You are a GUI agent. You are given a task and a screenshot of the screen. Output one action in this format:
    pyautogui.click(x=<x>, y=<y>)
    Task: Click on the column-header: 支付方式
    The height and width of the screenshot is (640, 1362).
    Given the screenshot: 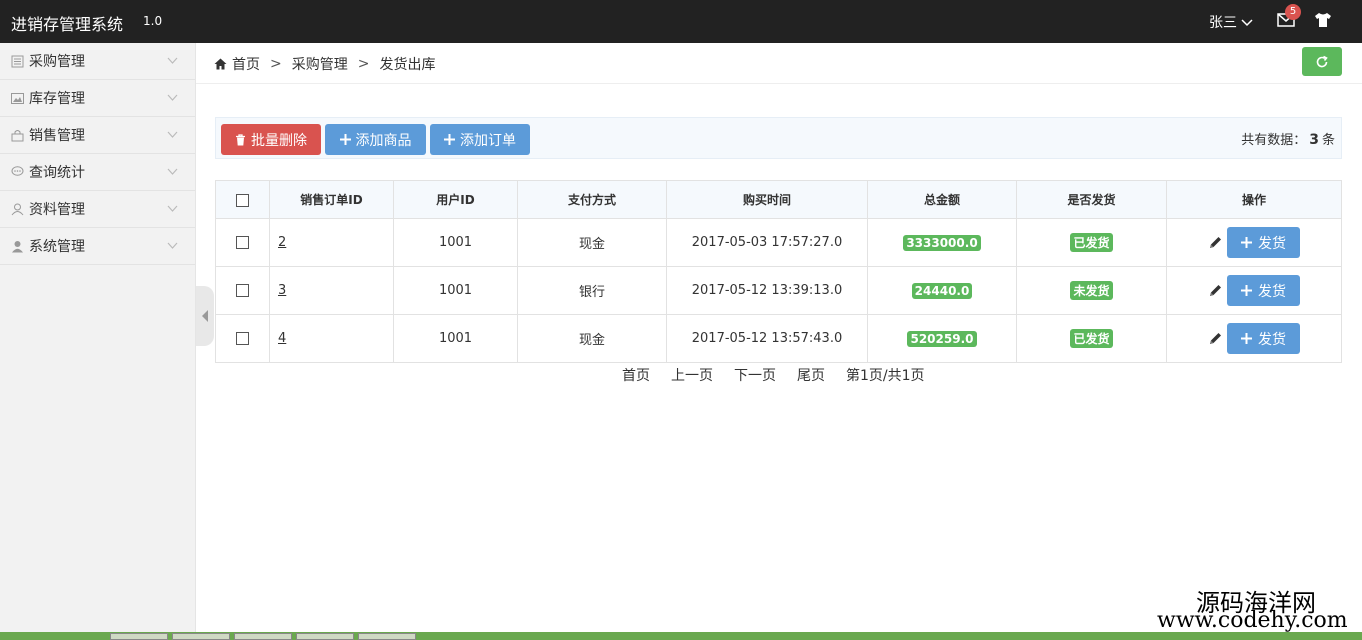 What is the action you would take?
    pyautogui.click(x=592, y=199)
    